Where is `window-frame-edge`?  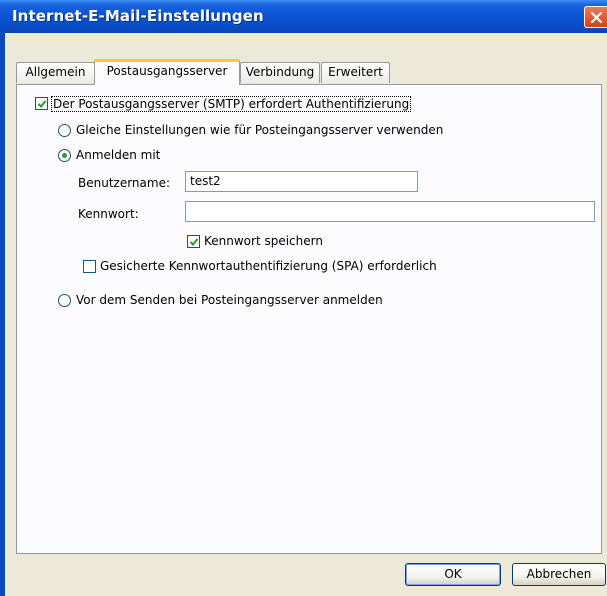 window-frame-edge is located at coordinates (2, 314).